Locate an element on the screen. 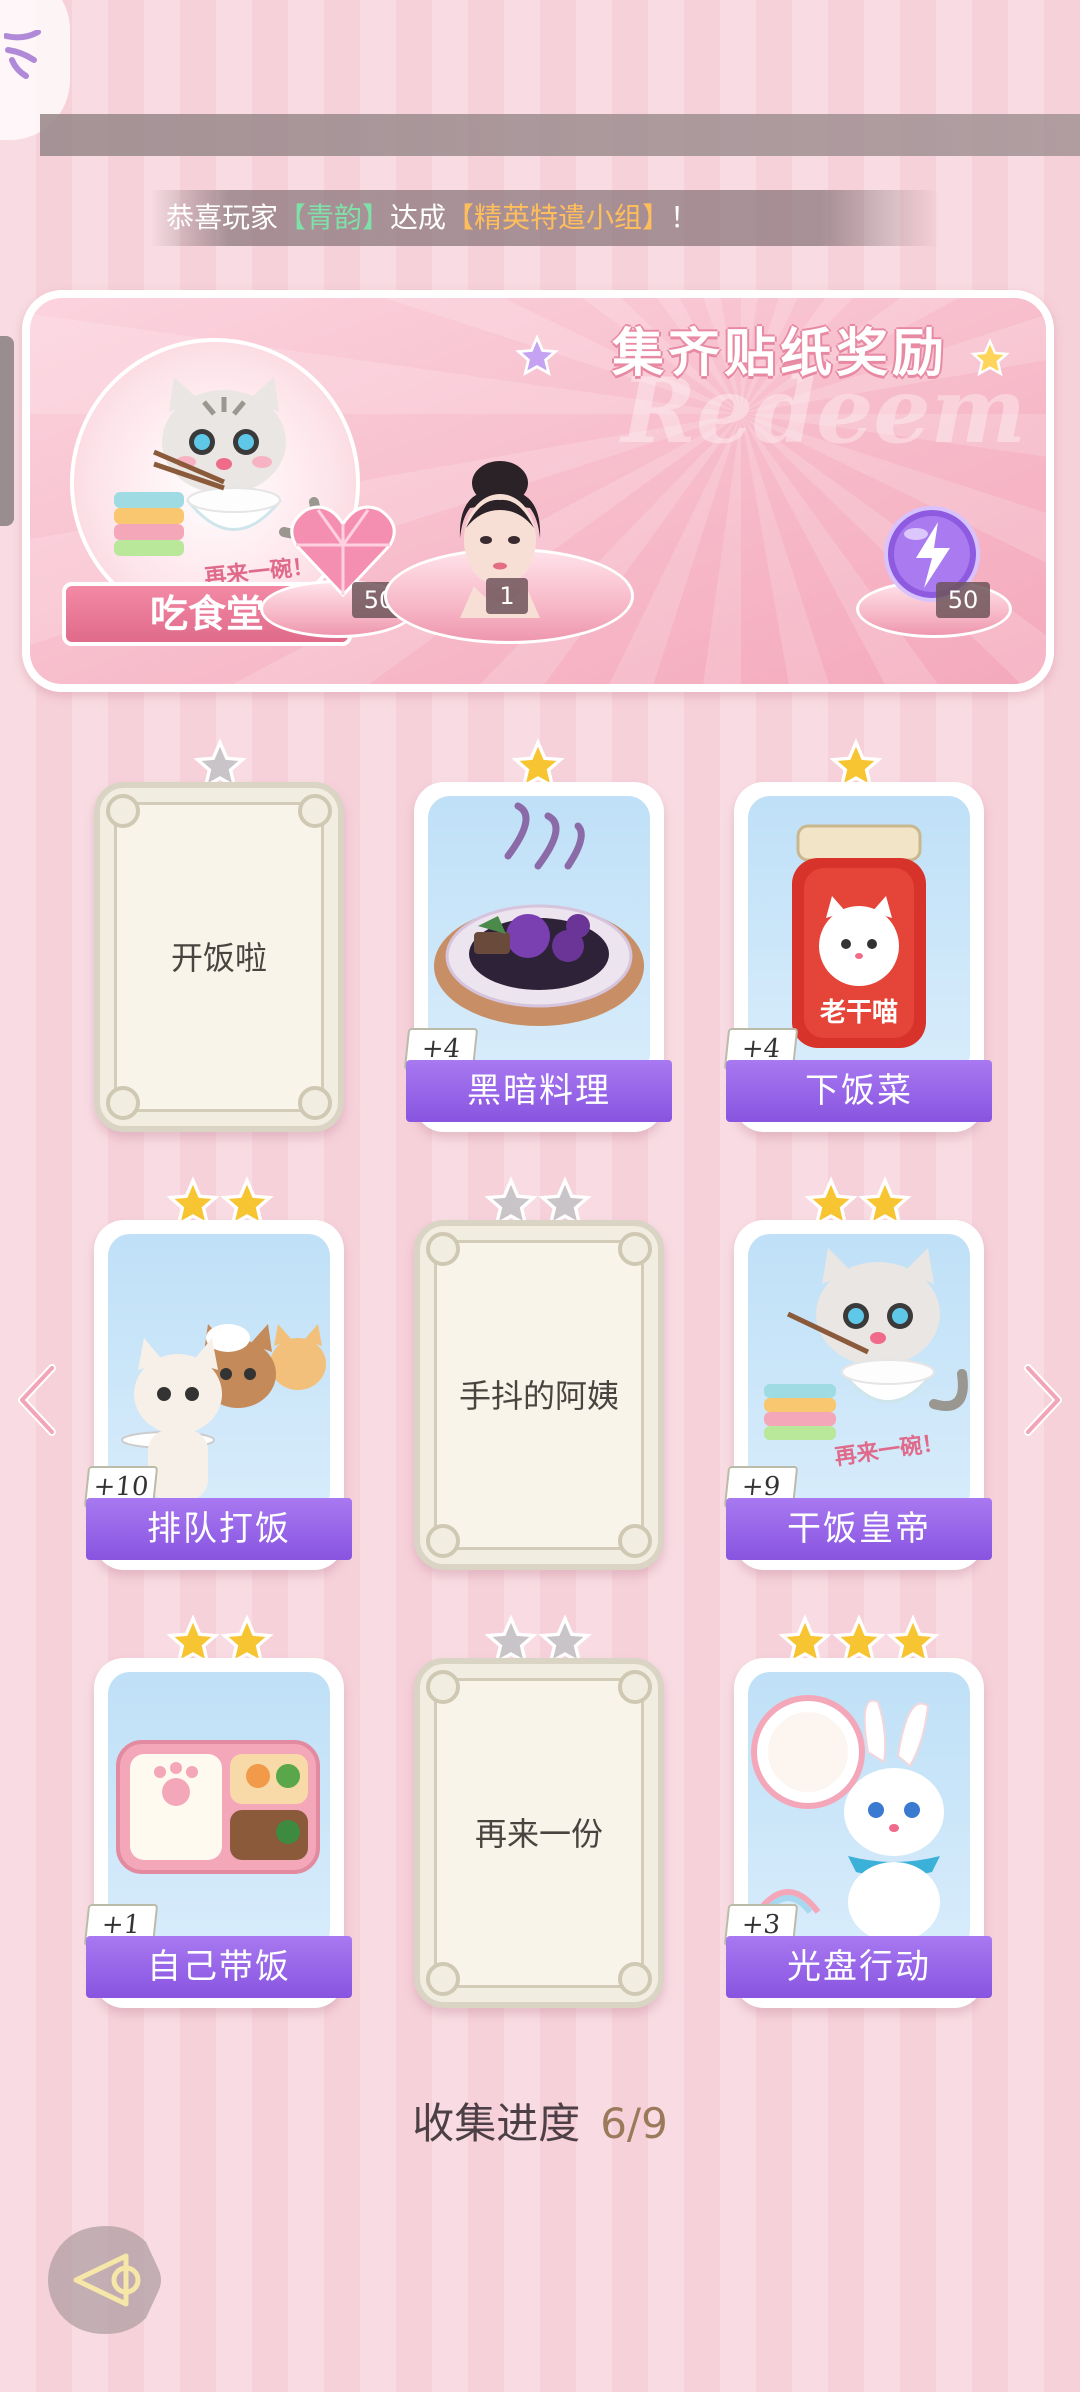 The height and width of the screenshot is (2392, 1080). sticker-card-8: 再来一份 is located at coordinates (539, 1833).